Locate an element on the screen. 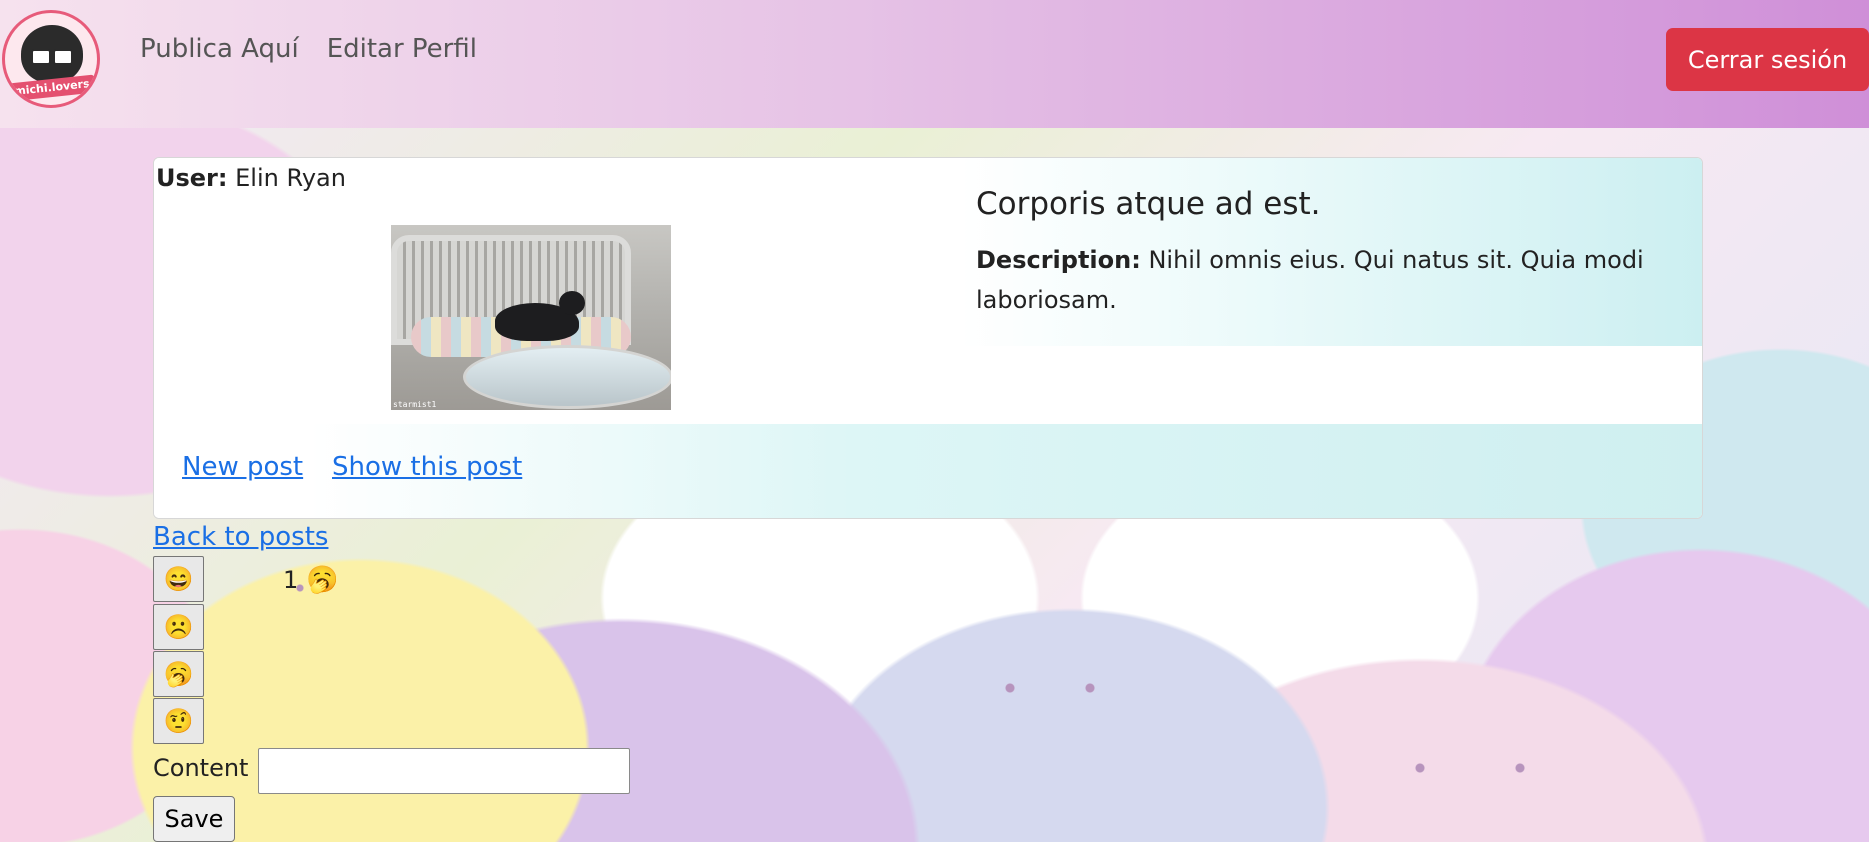 This screenshot has width=1869, height=842. reaction-summary: 1 🥱 is located at coordinates (311, 580).